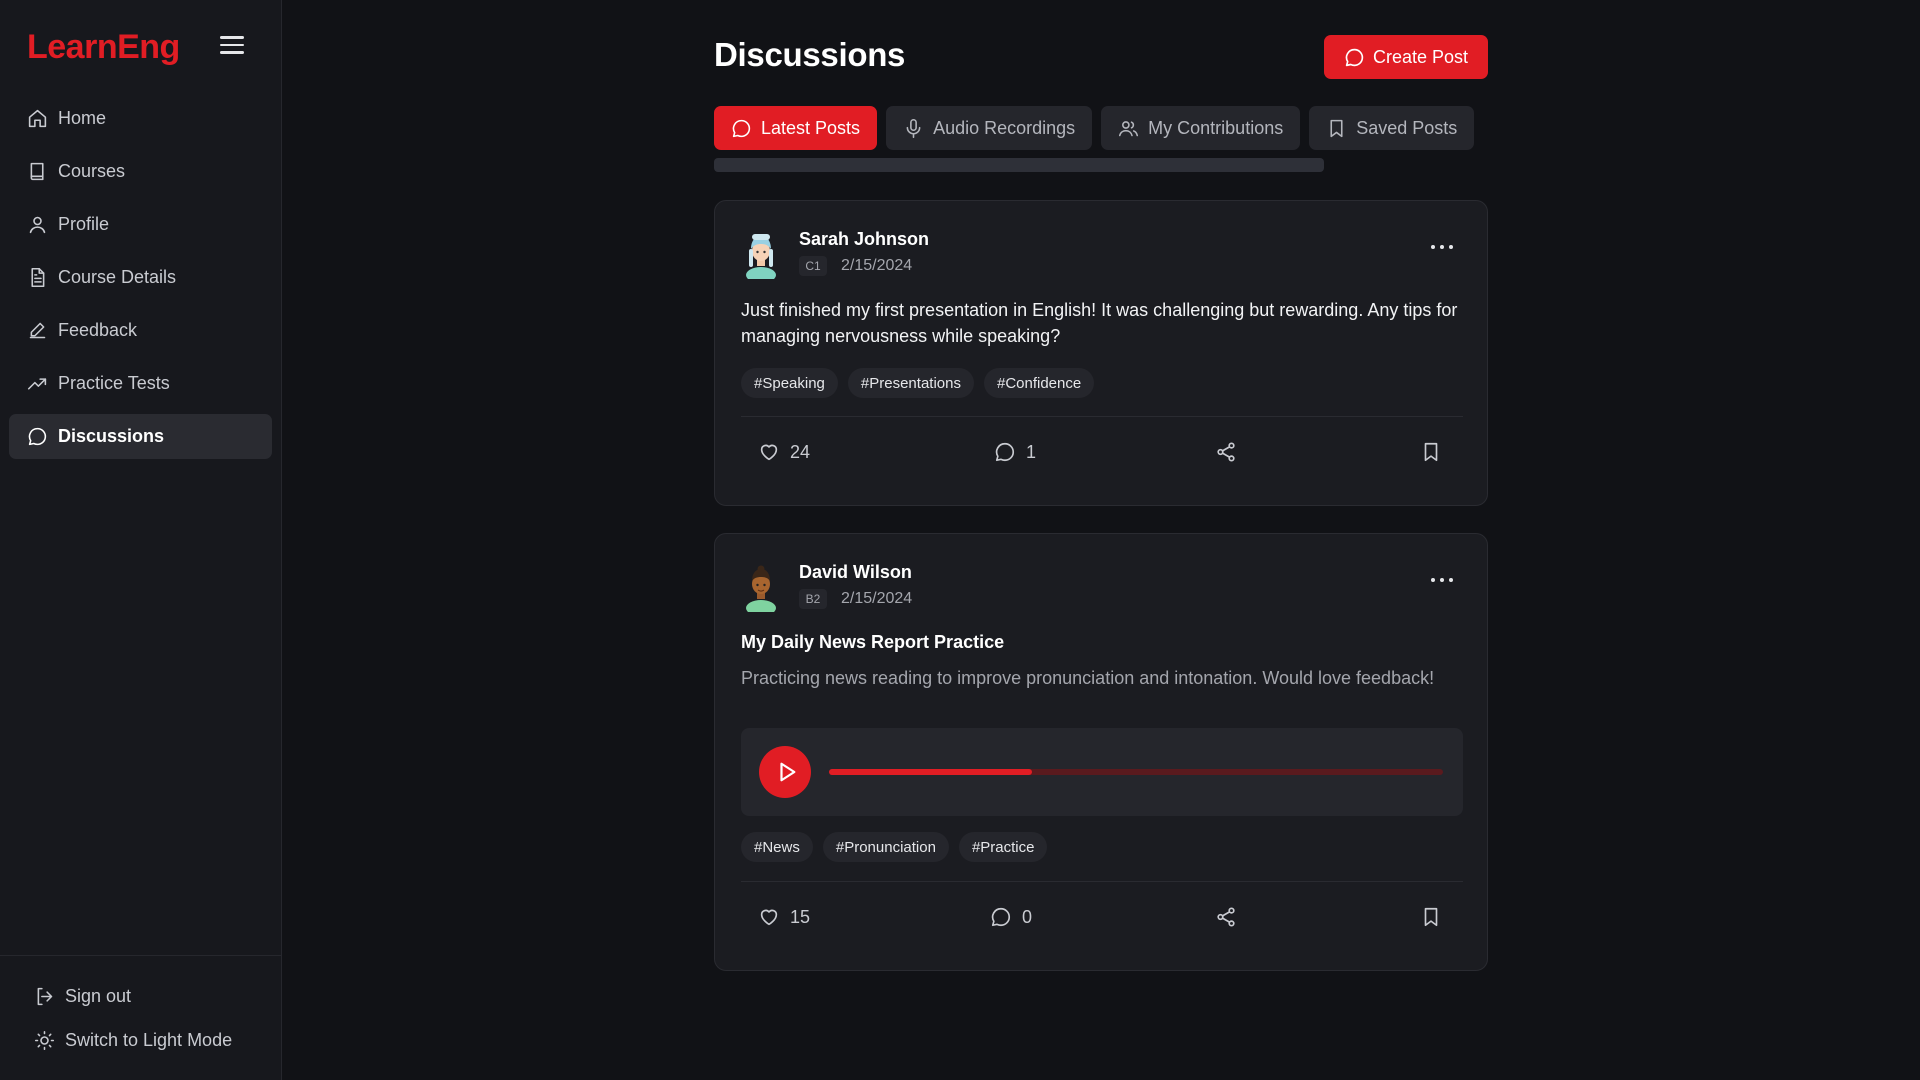  I want to click on sidebar-item-home: Home, so click(140, 118).